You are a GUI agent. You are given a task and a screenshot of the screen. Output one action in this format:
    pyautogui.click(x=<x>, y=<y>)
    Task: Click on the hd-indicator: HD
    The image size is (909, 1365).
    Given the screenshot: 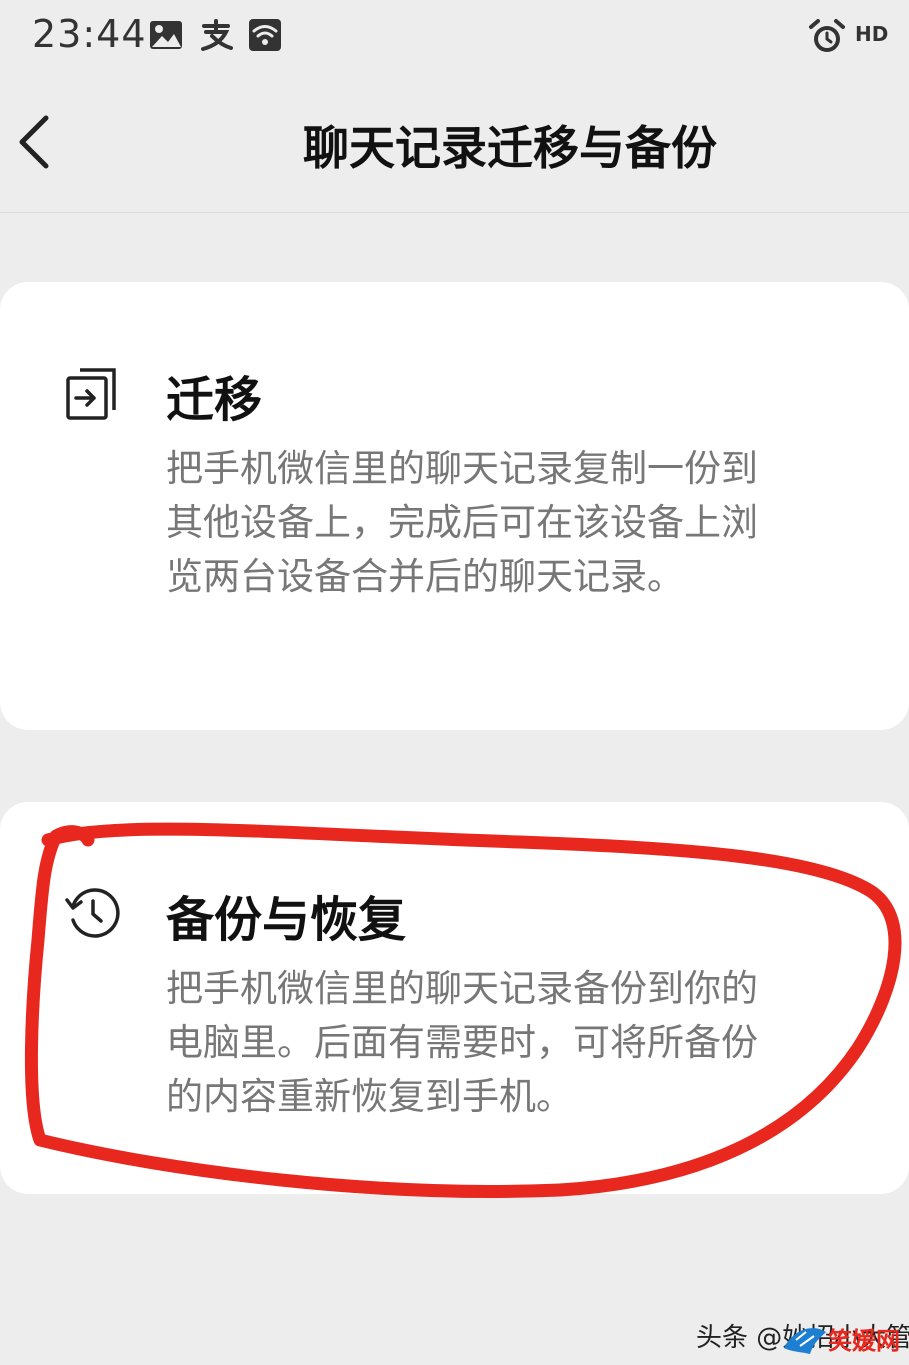 What is the action you would take?
    pyautogui.click(x=872, y=34)
    